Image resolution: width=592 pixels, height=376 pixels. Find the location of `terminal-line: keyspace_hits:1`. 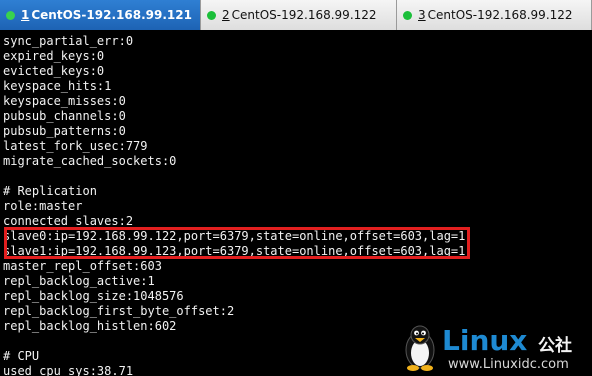

terminal-line: keyspace_hits:1 is located at coordinates (57, 86).